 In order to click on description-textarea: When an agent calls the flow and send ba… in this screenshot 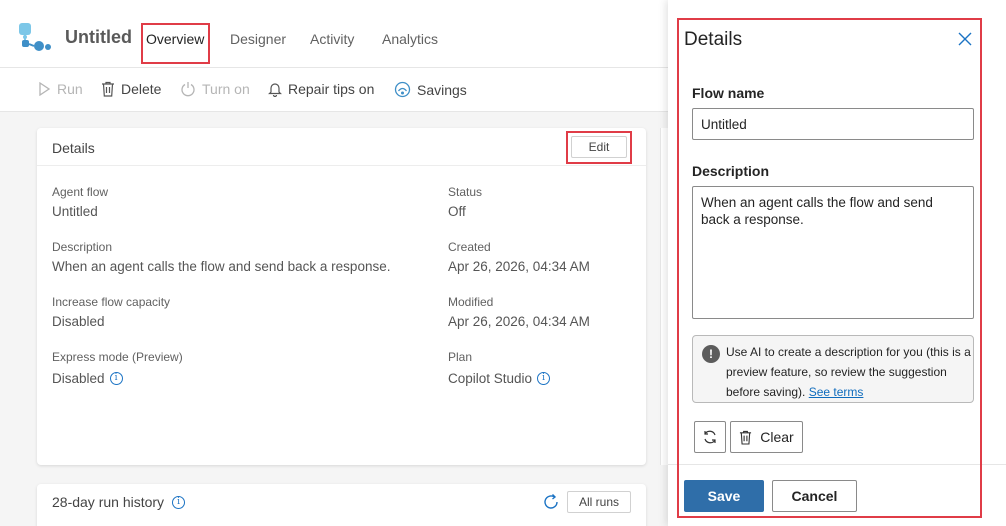, I will do `click(833, 252)`.